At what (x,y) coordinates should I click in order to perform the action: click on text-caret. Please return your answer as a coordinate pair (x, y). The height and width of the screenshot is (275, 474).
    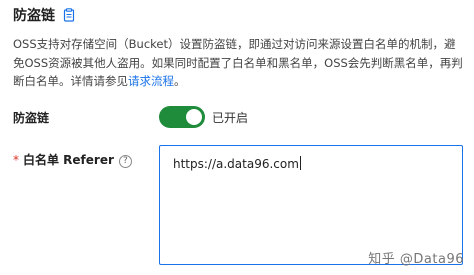
    Looking at the image, I should click on (300, 163).